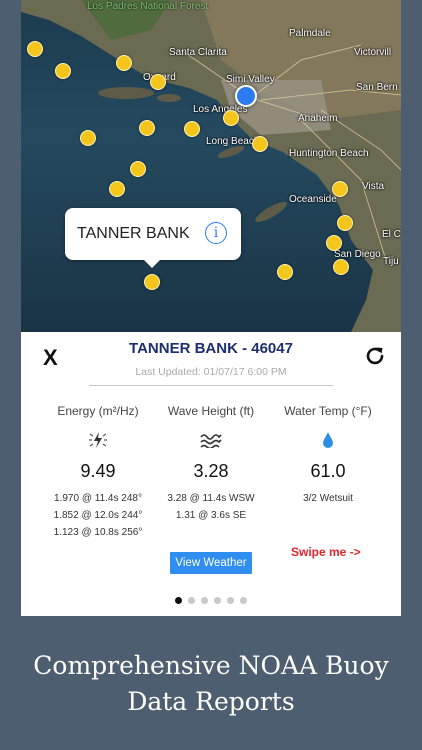  Describe the element at coordinates (310, 33) in the screenshot. I see `map-place-label: Palmdale` at that location.